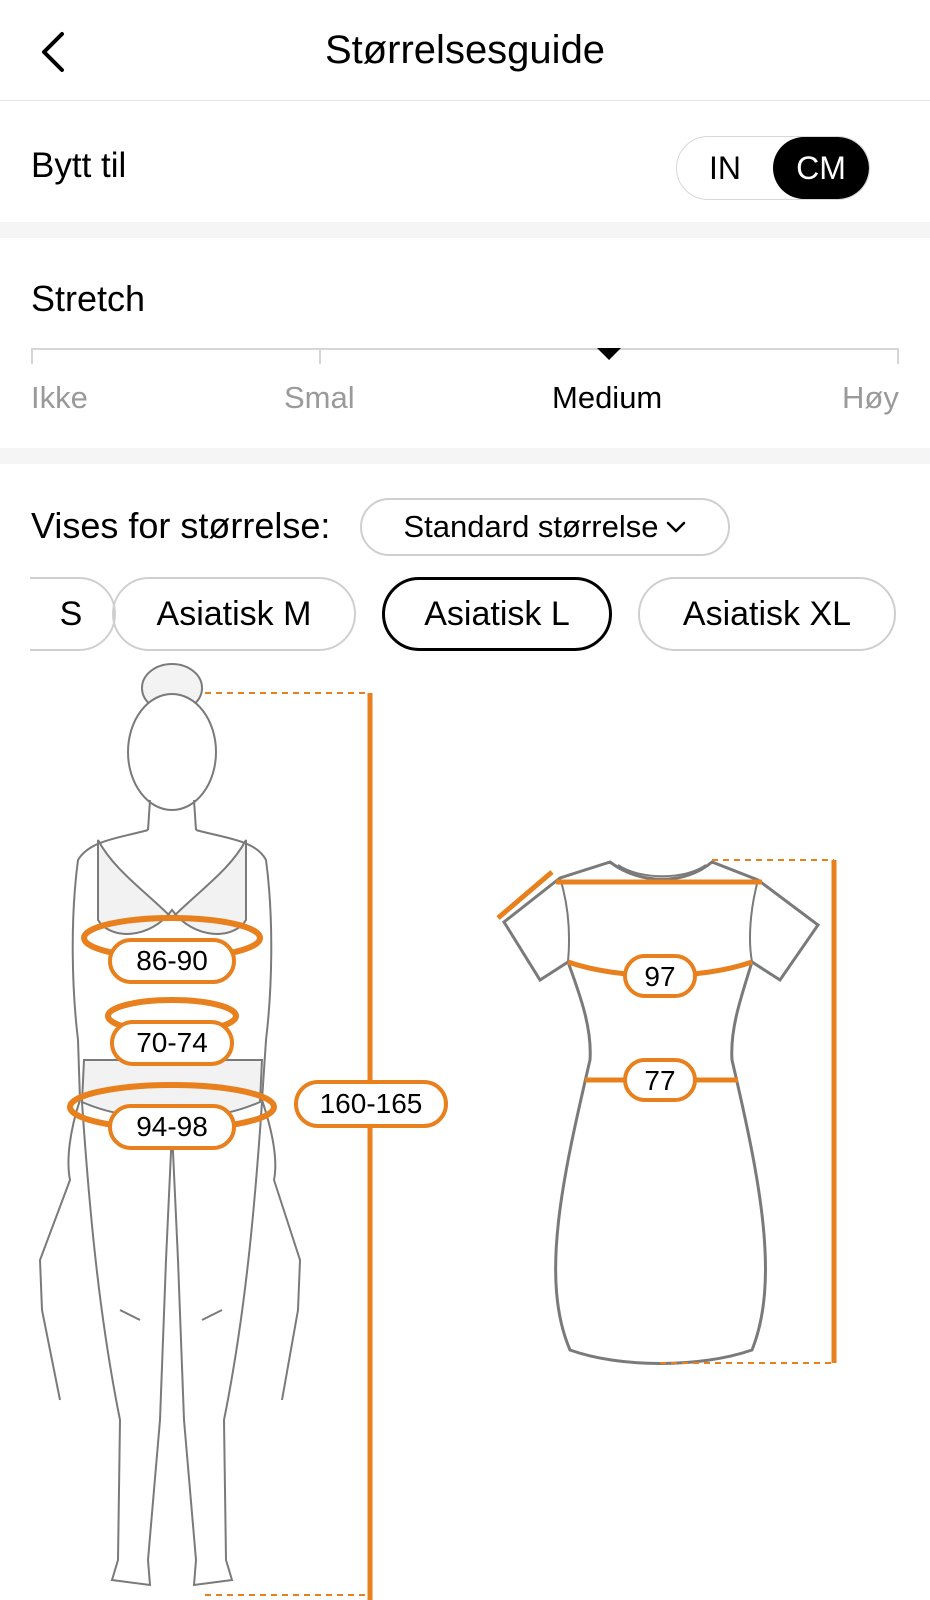 The width and height of the screenshot is (930, 1600). Describe the element at coordinates (675, 527) in the screenshot. I see `chevron-down-icon` at that location.